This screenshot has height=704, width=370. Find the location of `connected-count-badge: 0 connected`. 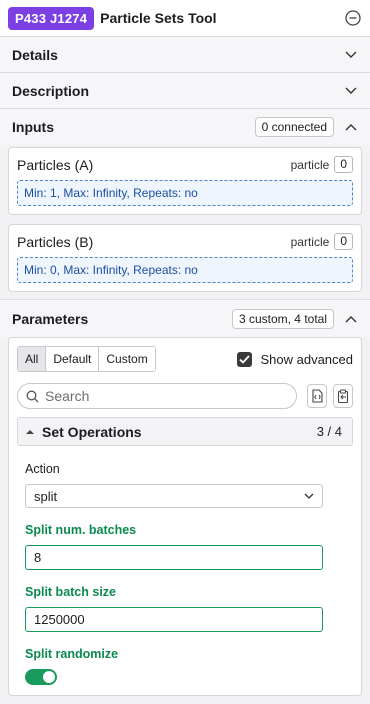

connected-count-badge: 0 connected is located at coordinates (294, 127).